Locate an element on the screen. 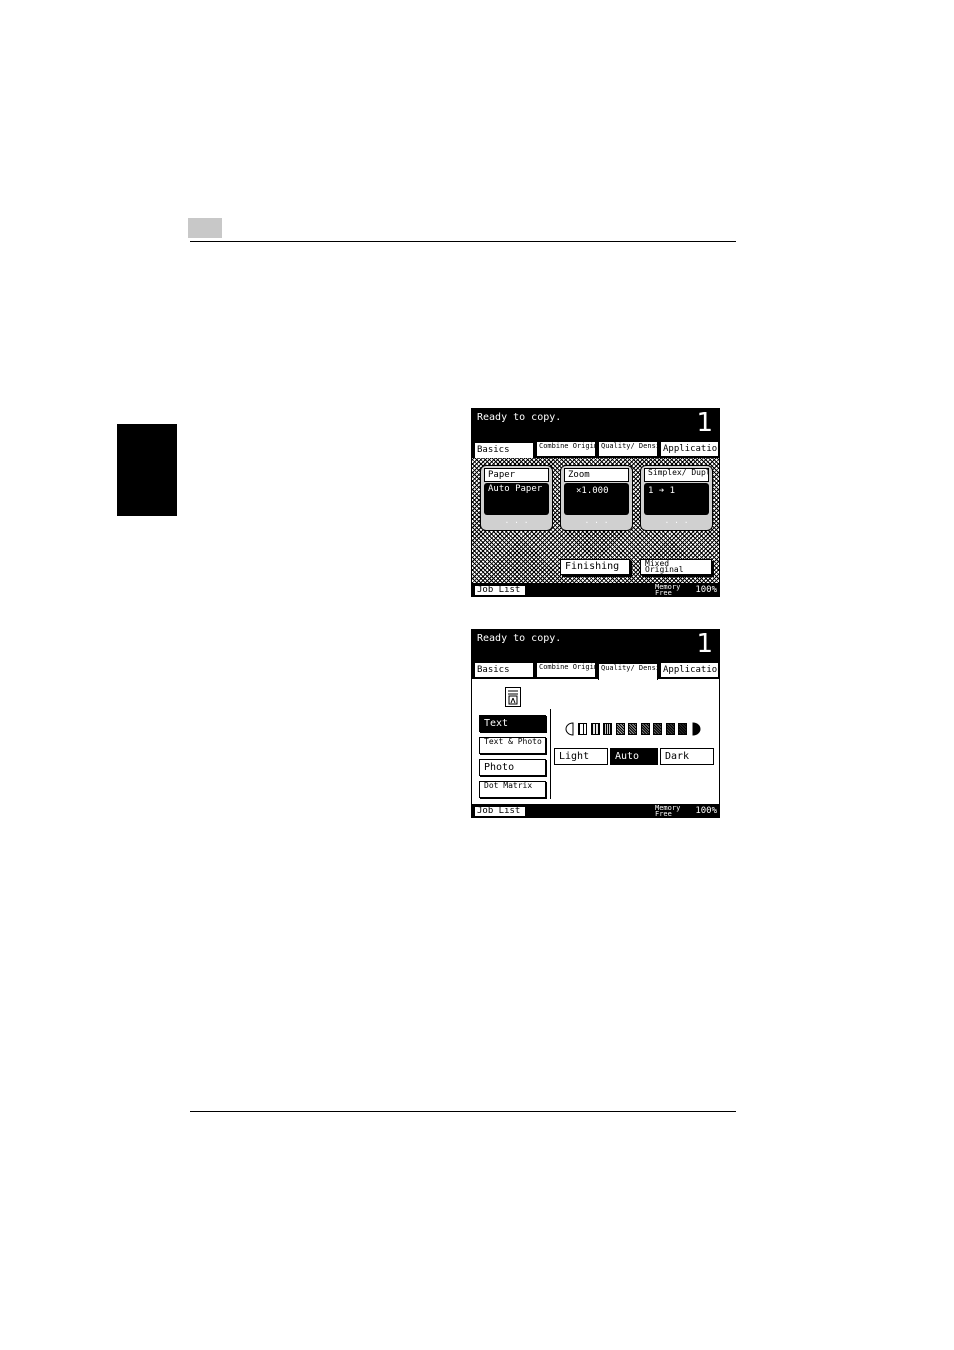 This screenshot has height=1350, width=954. quality-photo-button: Photo is located at coordinates (512, 767).